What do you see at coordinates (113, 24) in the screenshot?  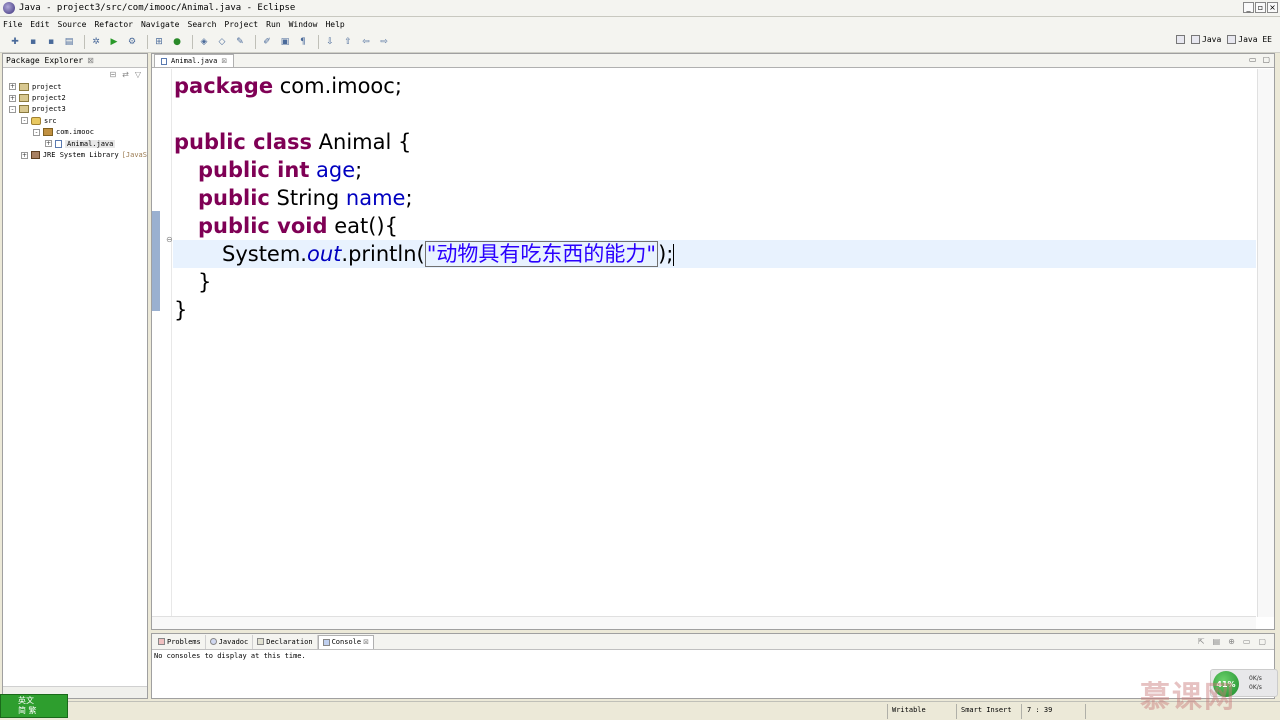 I see `menu-refactor: Refactor` at bounding box center [113, 24].